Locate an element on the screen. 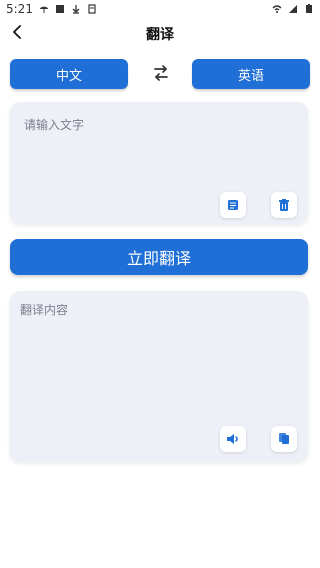 Image resolution: width=320 pixels, height=568 pixels. source-language-button: 中文 is located at coordinates (69, 74).